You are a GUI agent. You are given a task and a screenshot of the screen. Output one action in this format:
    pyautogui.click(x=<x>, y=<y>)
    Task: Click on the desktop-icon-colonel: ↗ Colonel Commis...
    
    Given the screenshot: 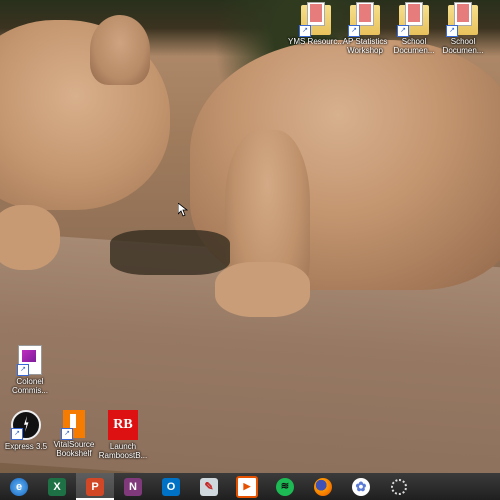 What is the action you would take?
    pyautogui.click(x=30, y=370)
    